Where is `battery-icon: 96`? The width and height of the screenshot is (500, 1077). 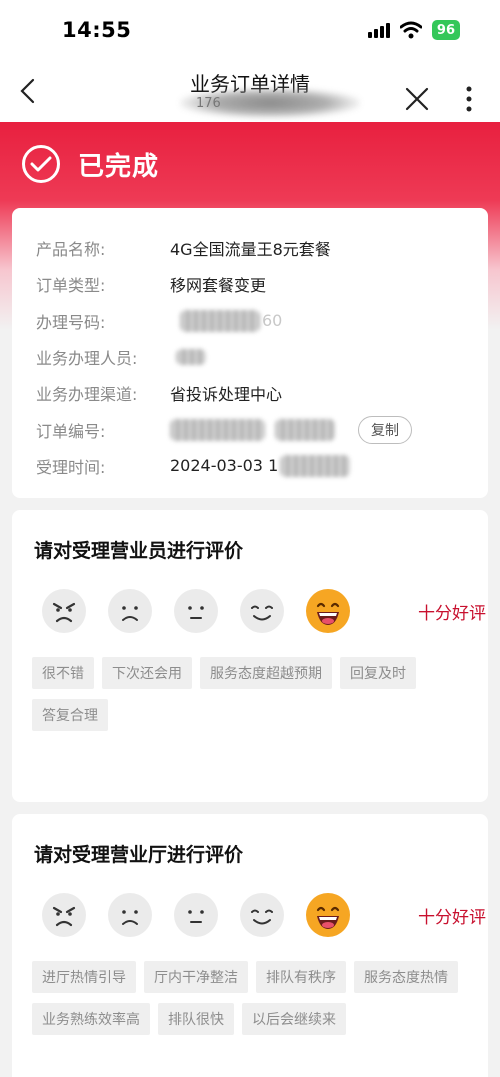 battery-icon: 96 is located at coordinates (445, 30).